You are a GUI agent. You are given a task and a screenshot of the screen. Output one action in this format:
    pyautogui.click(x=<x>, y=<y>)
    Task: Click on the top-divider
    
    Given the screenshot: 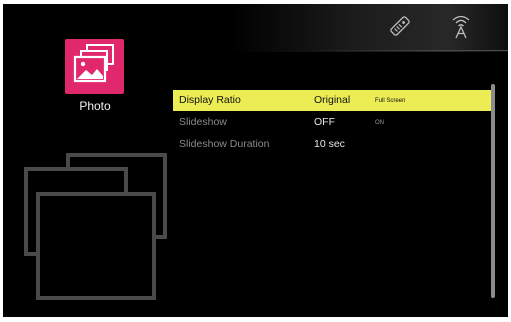 What is the action you would take?
    pyautogui.click(x=405, y=50)
    